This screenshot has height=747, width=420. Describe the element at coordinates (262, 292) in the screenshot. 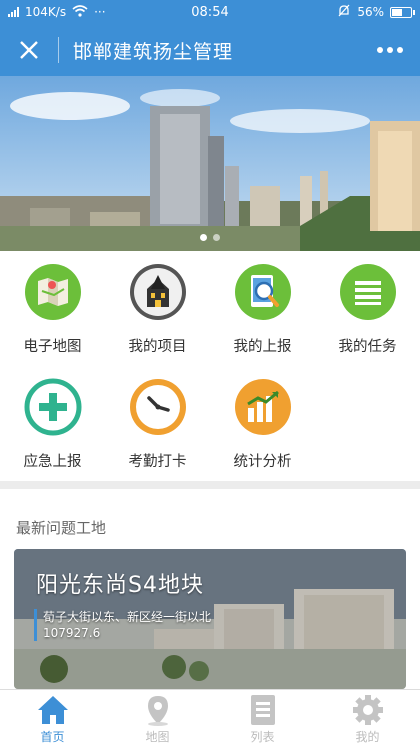

I see `search-report-icon` at that location.